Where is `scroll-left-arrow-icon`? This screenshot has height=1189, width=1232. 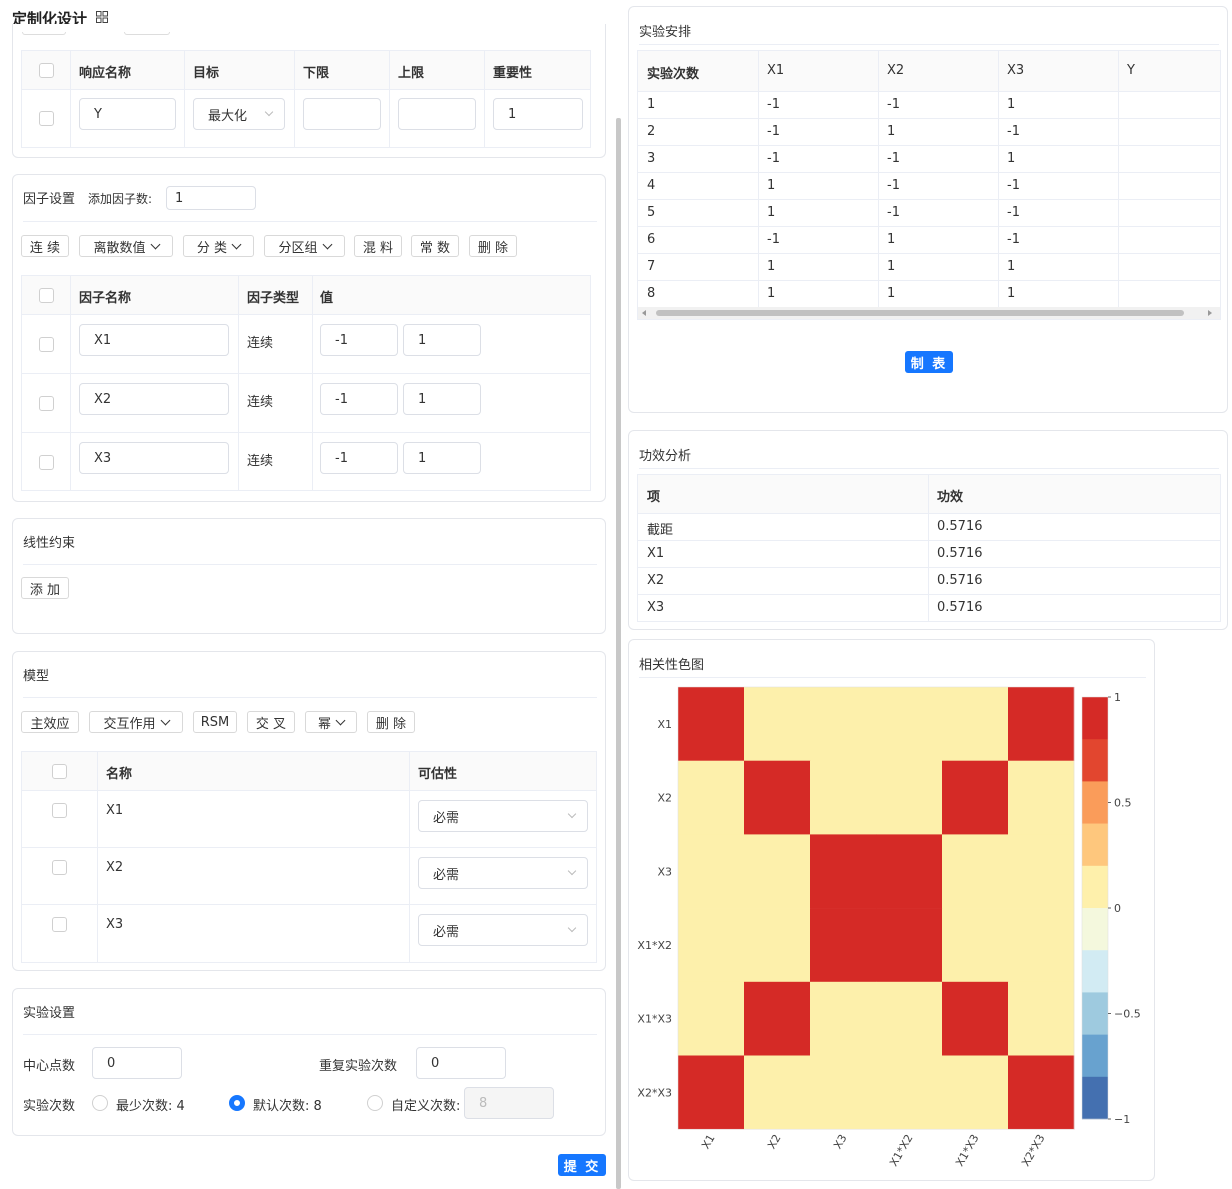
scroll-left-arrow-icon is located at coordinates (644, 313).